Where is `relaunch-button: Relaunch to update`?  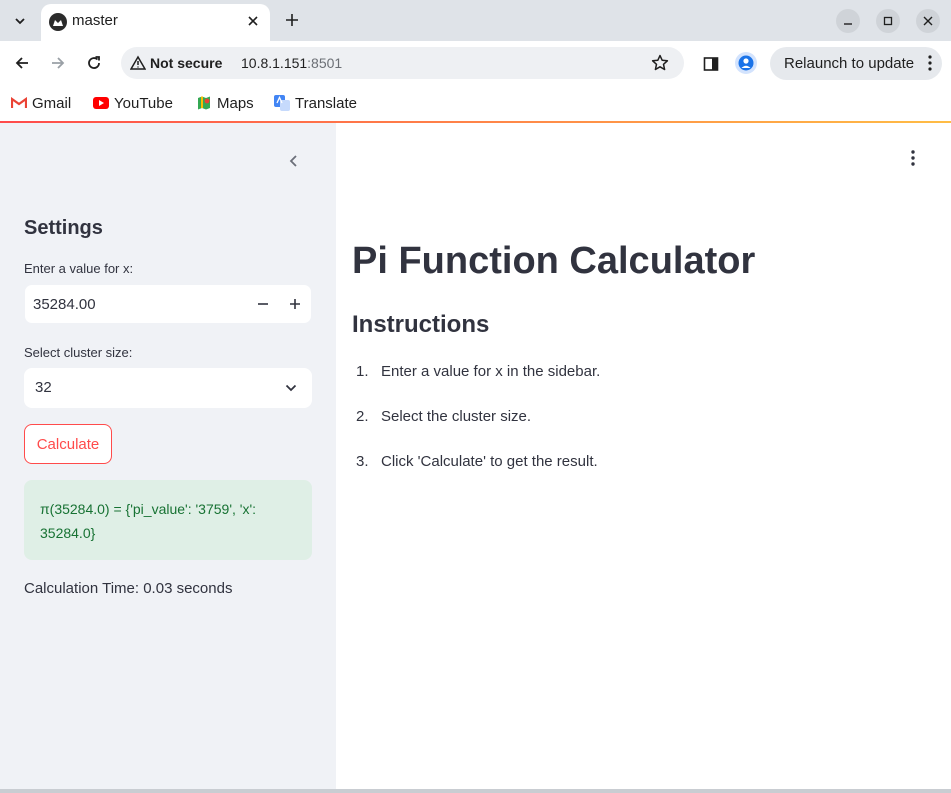
relaunch-button: Relaunch to update is located at coordinates (856, 63).